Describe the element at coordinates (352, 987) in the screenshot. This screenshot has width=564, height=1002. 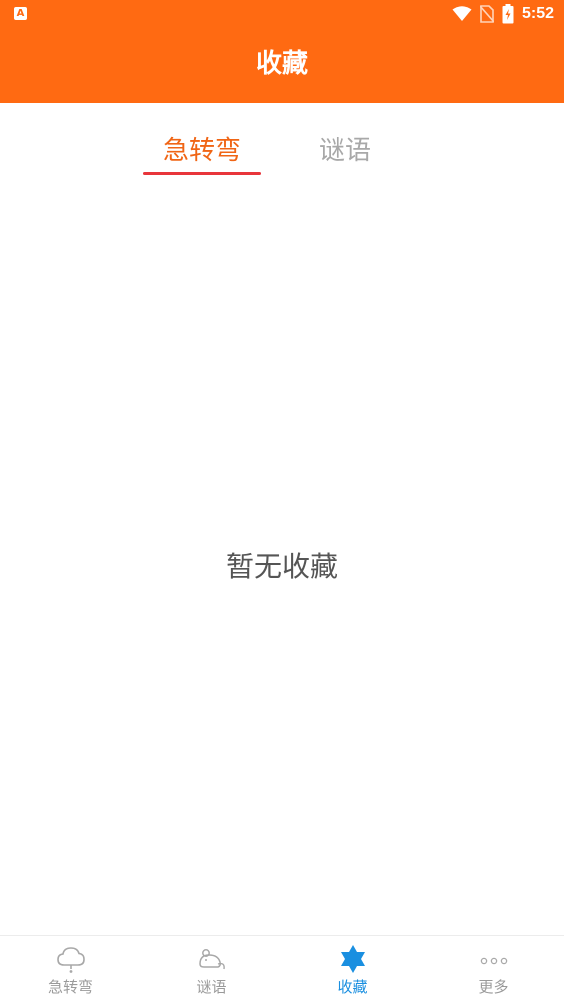
I see `nav-label: 收藏` at that location.